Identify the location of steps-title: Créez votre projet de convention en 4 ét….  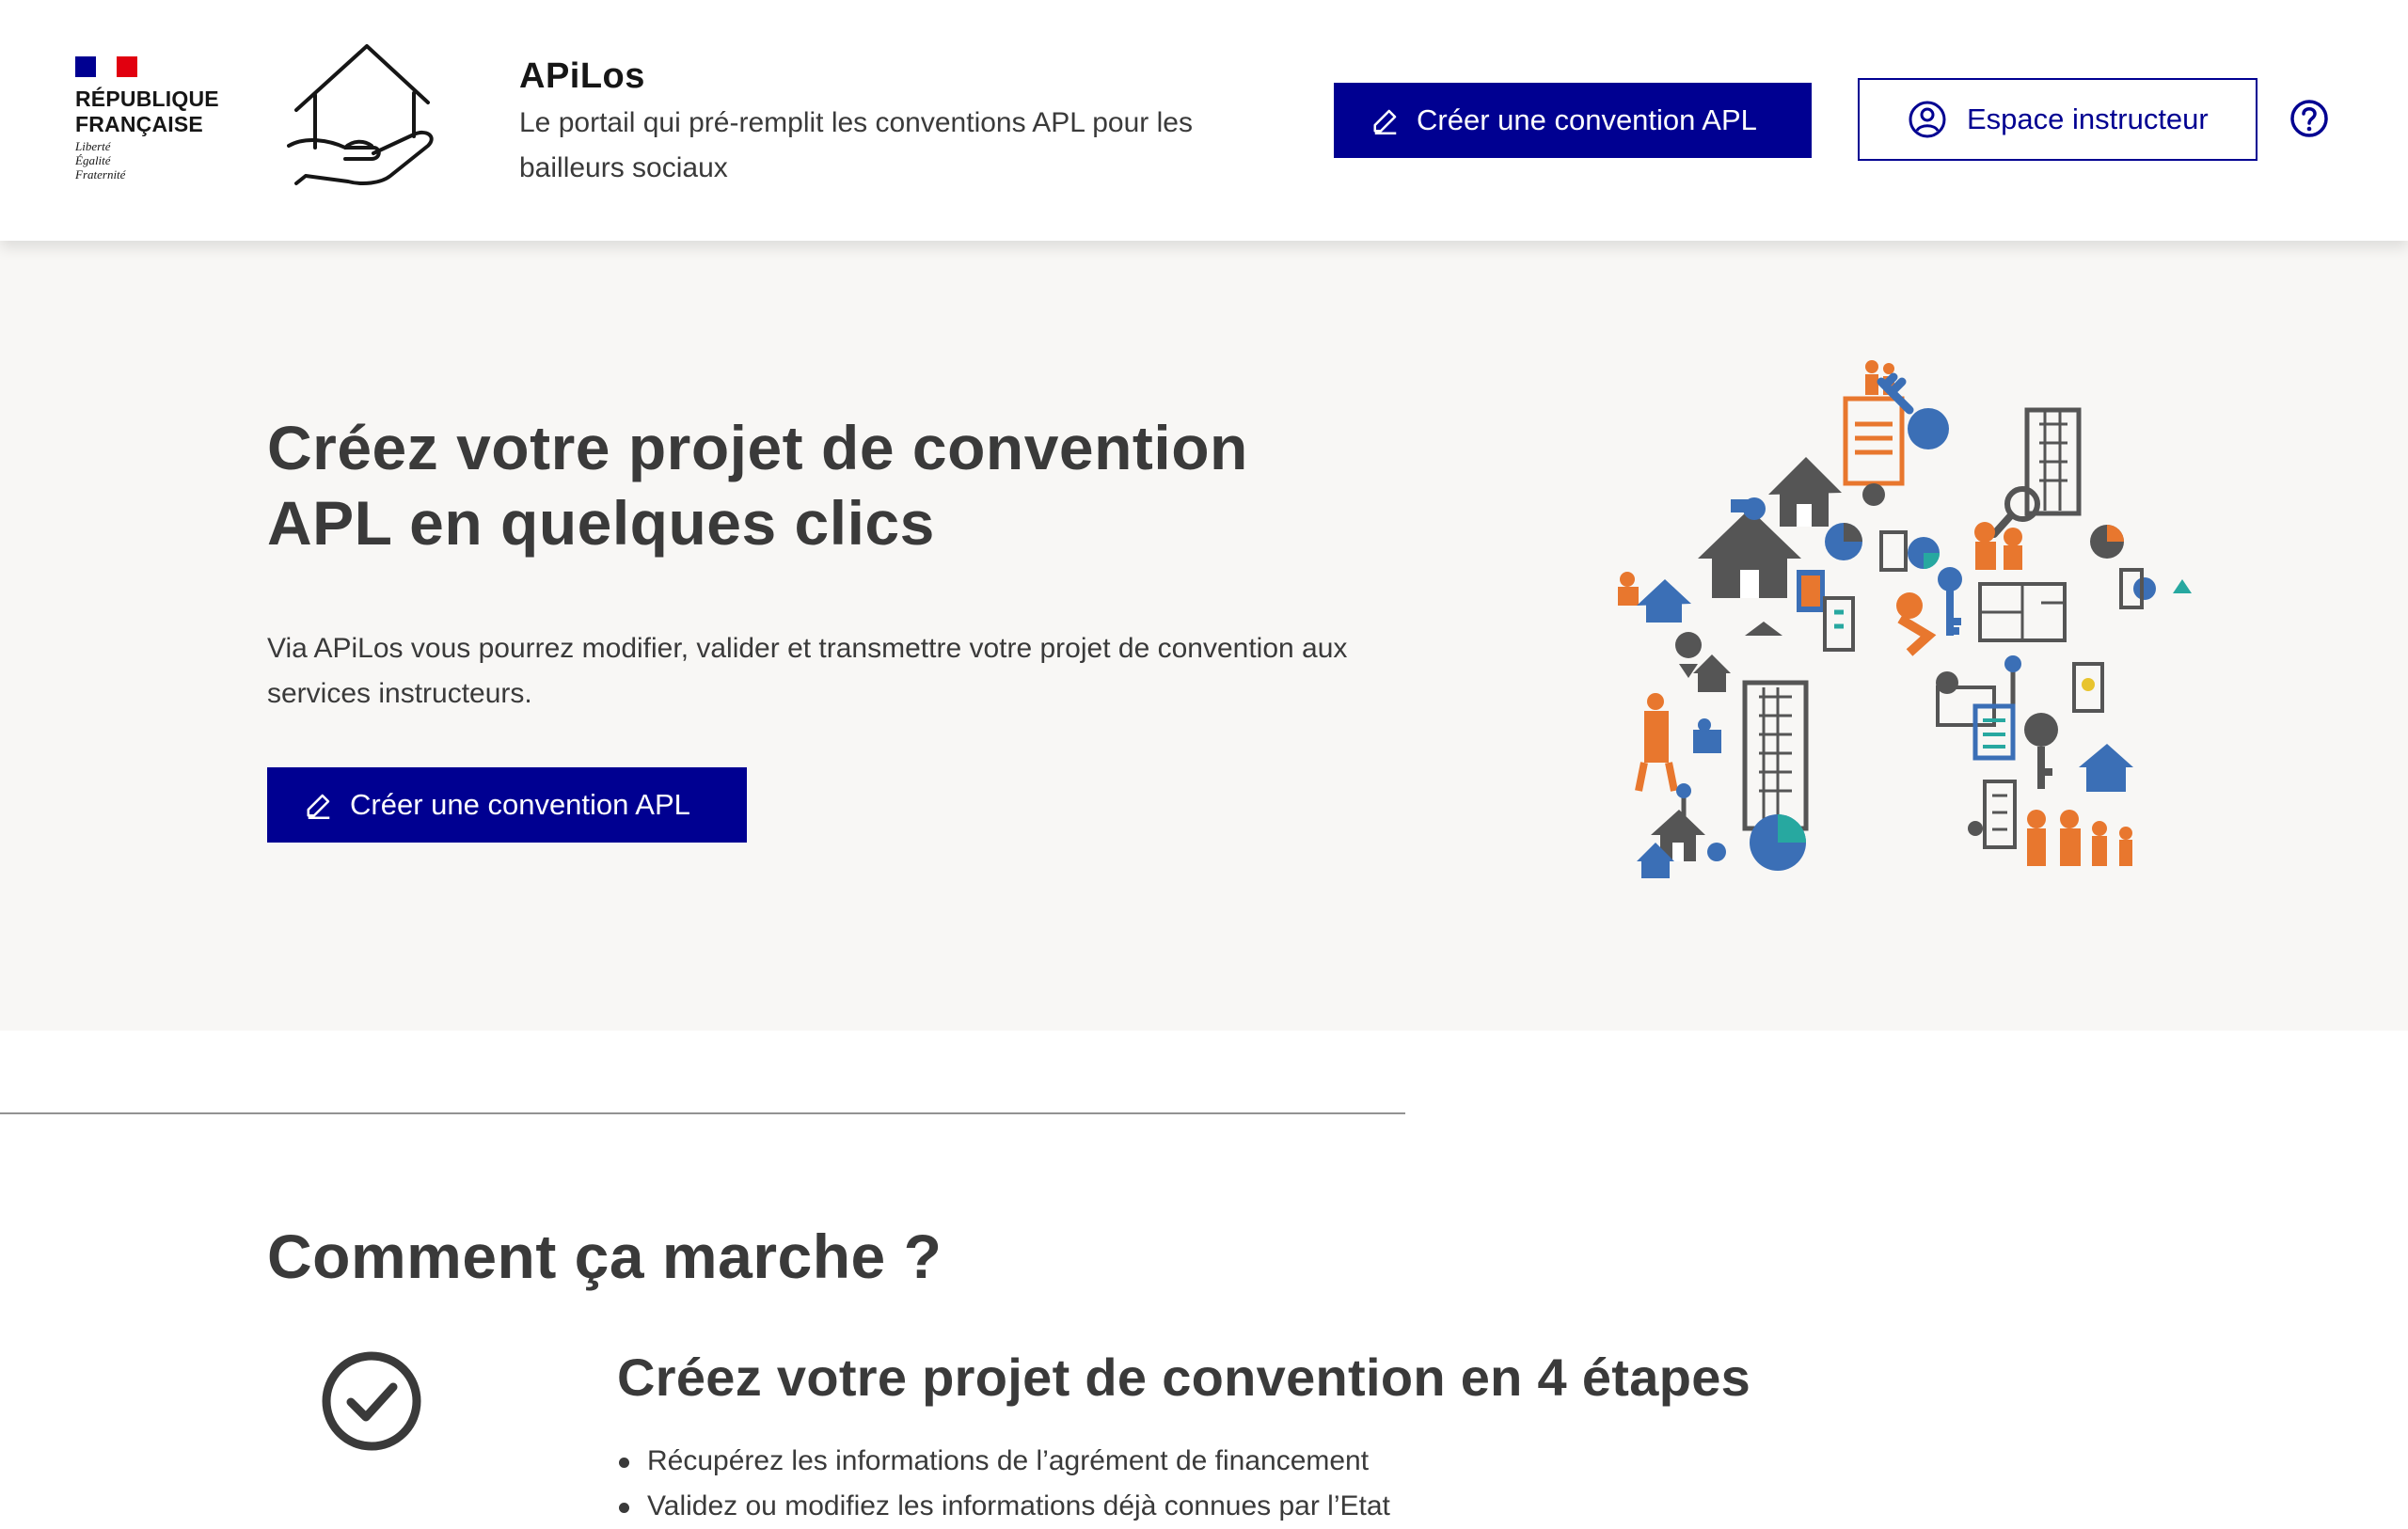
(1184, 1378).